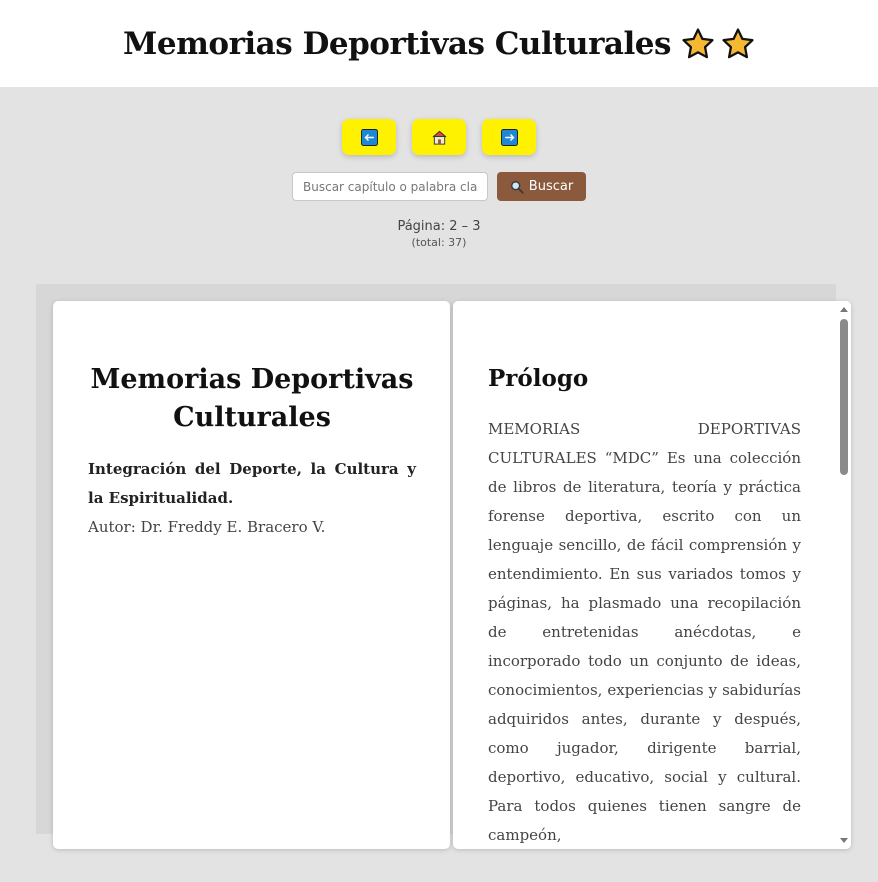 This screenshot has height=882, width=878. Describe the element at coordinates (252, 398) in the screenshot. I see `book-title: Memorias Deportivas Culturales` at that location.